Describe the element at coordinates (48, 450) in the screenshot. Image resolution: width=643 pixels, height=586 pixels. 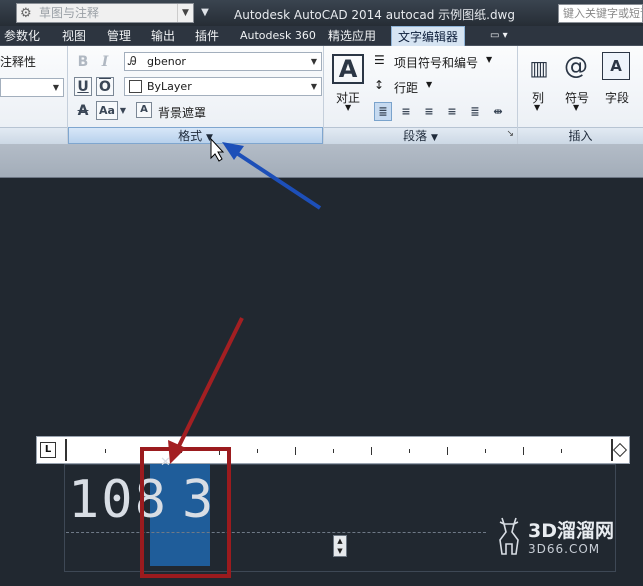
I see `tab-type-button: L` at that location.